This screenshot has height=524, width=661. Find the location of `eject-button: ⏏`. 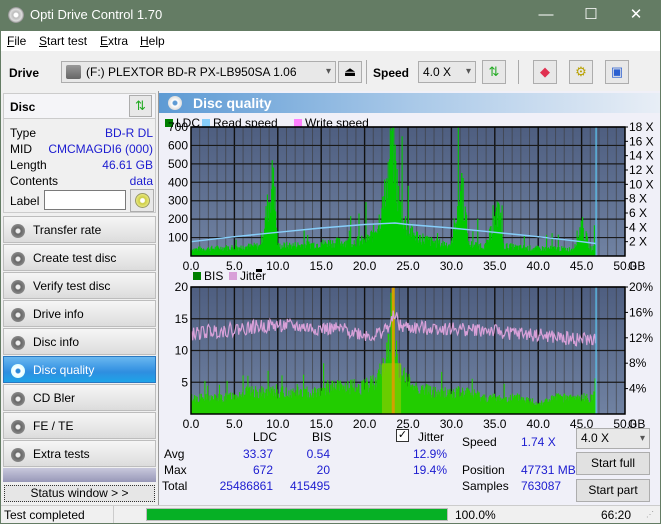

eject-button: ⏏ is located at coordinates (350, 72).